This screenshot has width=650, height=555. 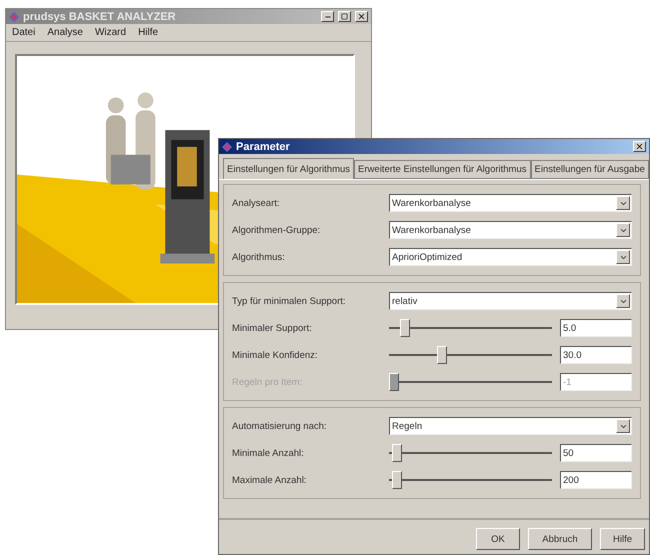 I want to click on dropdown: AprioriOptimized, so click(x=510, y=257).